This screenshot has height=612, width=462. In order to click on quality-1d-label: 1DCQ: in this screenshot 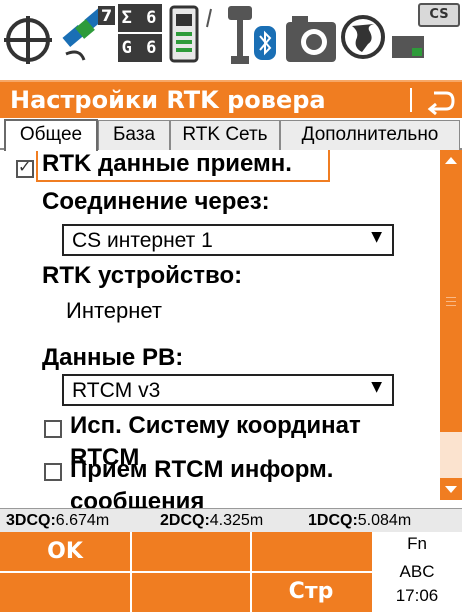, I will do `click(333, 520)`.